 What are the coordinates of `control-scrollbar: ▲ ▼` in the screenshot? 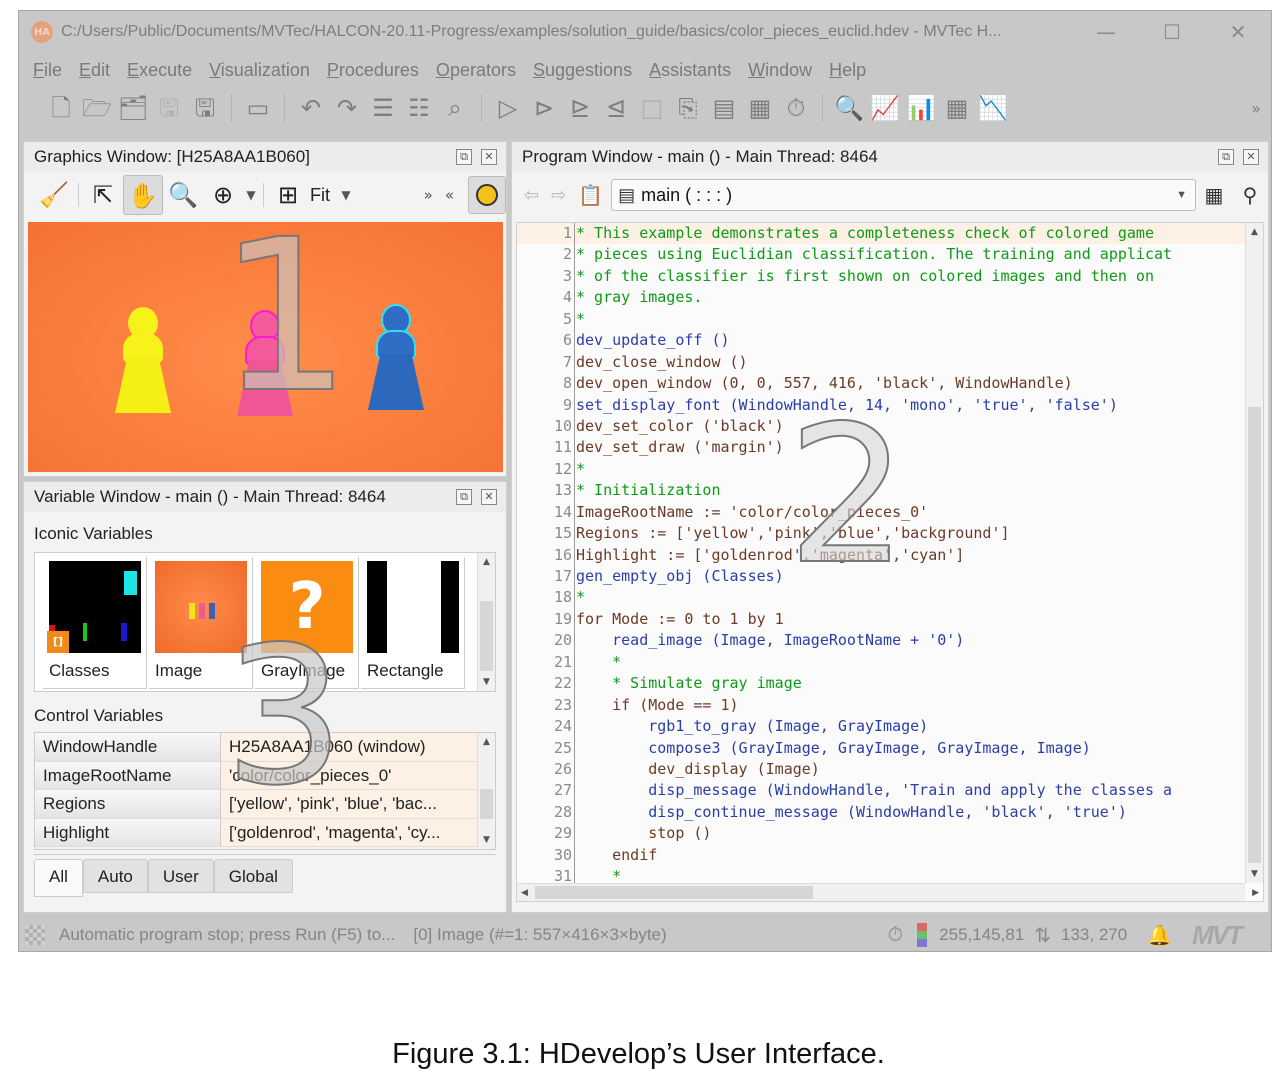 It's located at (486, 791).